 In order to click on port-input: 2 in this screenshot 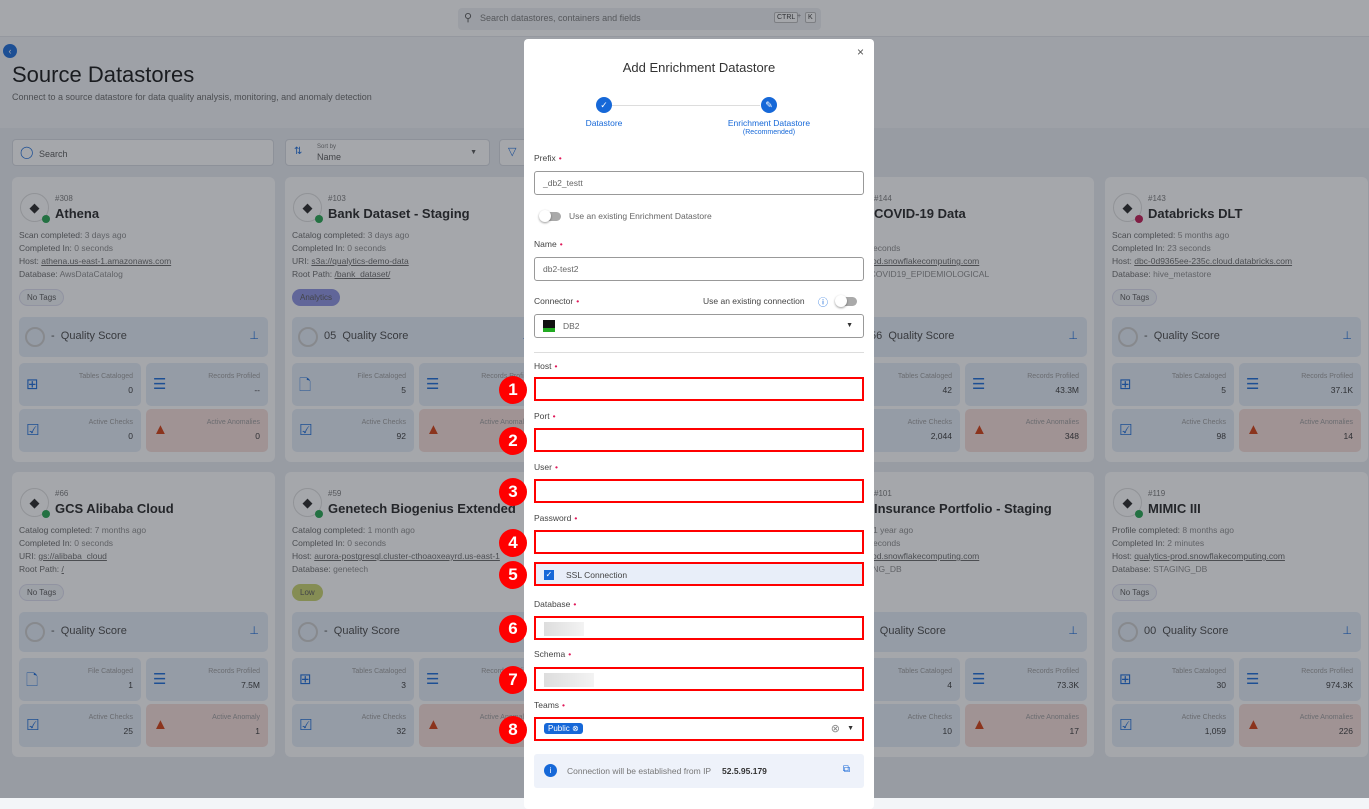, I will do `click(681, 441)`.